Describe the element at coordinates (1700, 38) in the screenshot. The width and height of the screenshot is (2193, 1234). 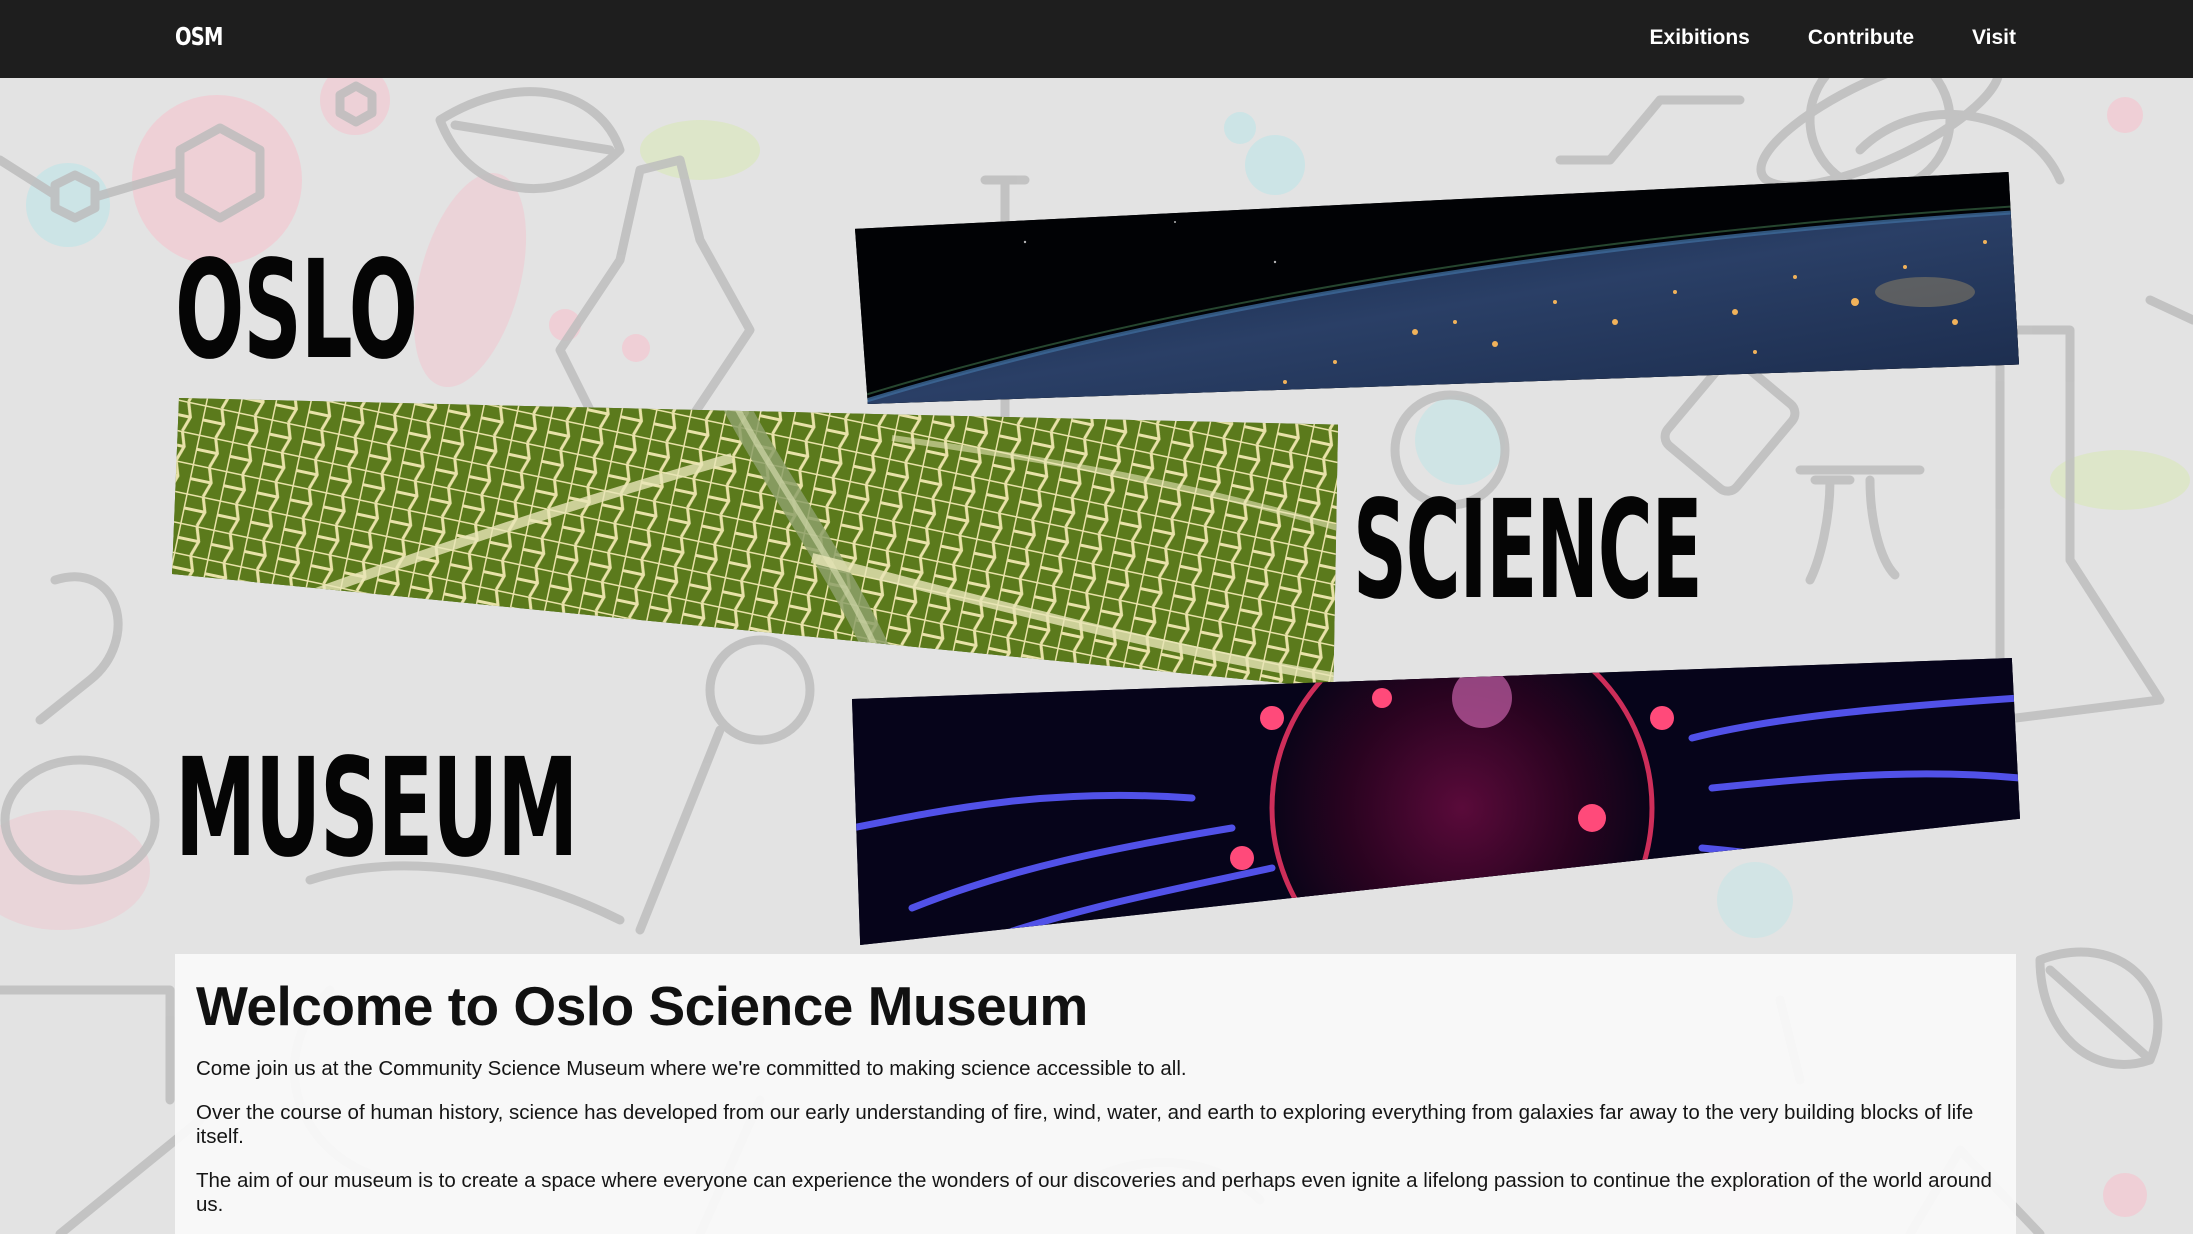
I see `nav-link-exhibitions: Exibitions` at that location.